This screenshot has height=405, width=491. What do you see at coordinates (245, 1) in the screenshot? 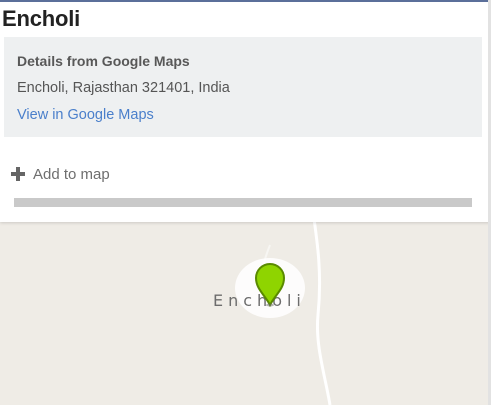
I see `card-top-border` at bounding box center [245, 1].